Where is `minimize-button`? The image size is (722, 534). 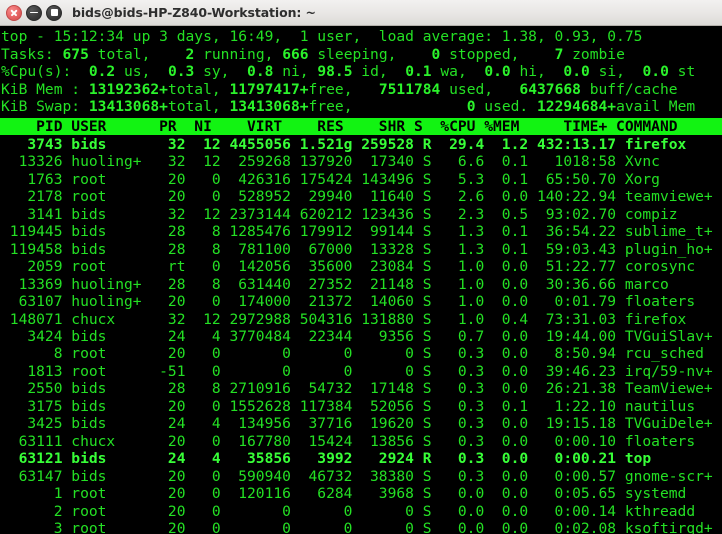 minimize-button is located at coordinates (34, 12).